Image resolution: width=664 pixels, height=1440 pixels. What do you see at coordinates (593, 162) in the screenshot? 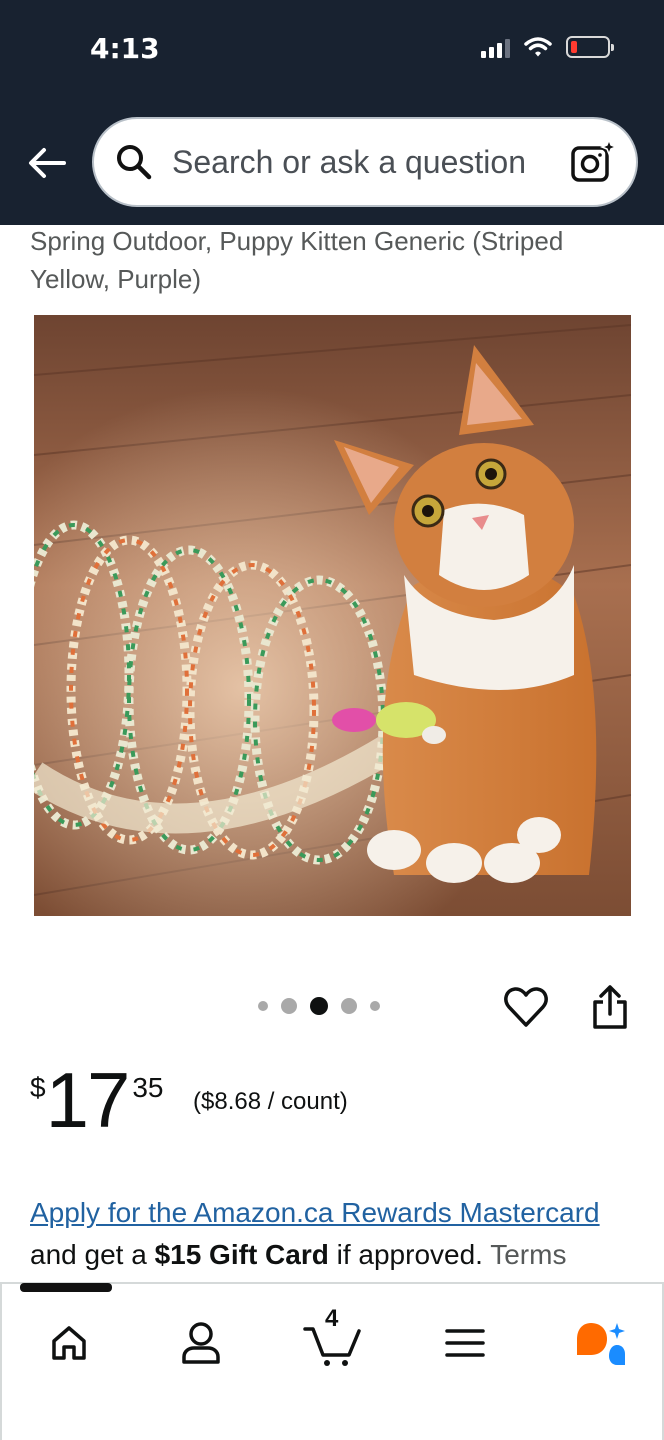
I see `camera-icon` at bounding box center [593, 162].